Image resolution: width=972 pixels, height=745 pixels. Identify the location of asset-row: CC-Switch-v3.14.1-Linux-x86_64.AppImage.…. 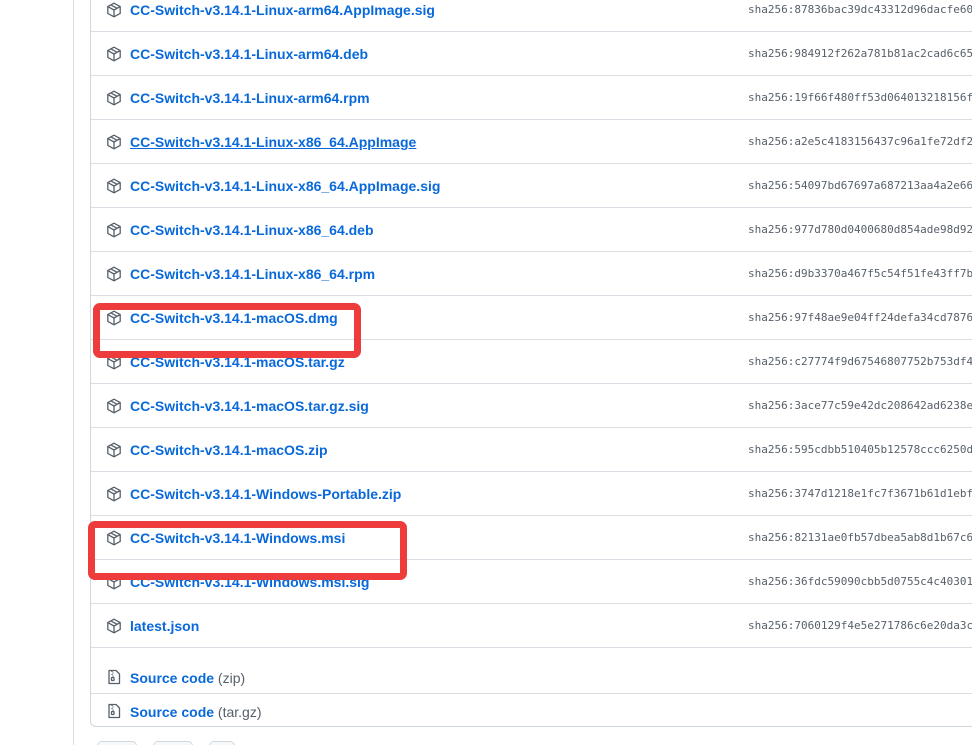
(531, 186).